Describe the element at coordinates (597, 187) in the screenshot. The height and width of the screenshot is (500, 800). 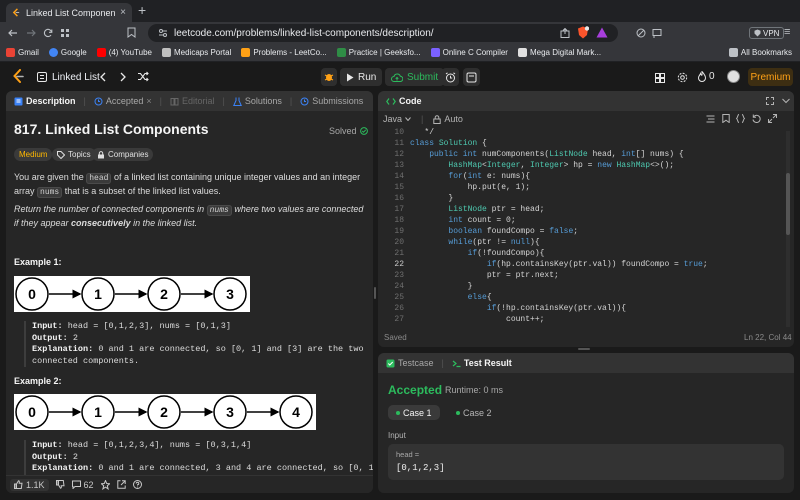
I see `code-line: hp.put(e, 1);` at that location.